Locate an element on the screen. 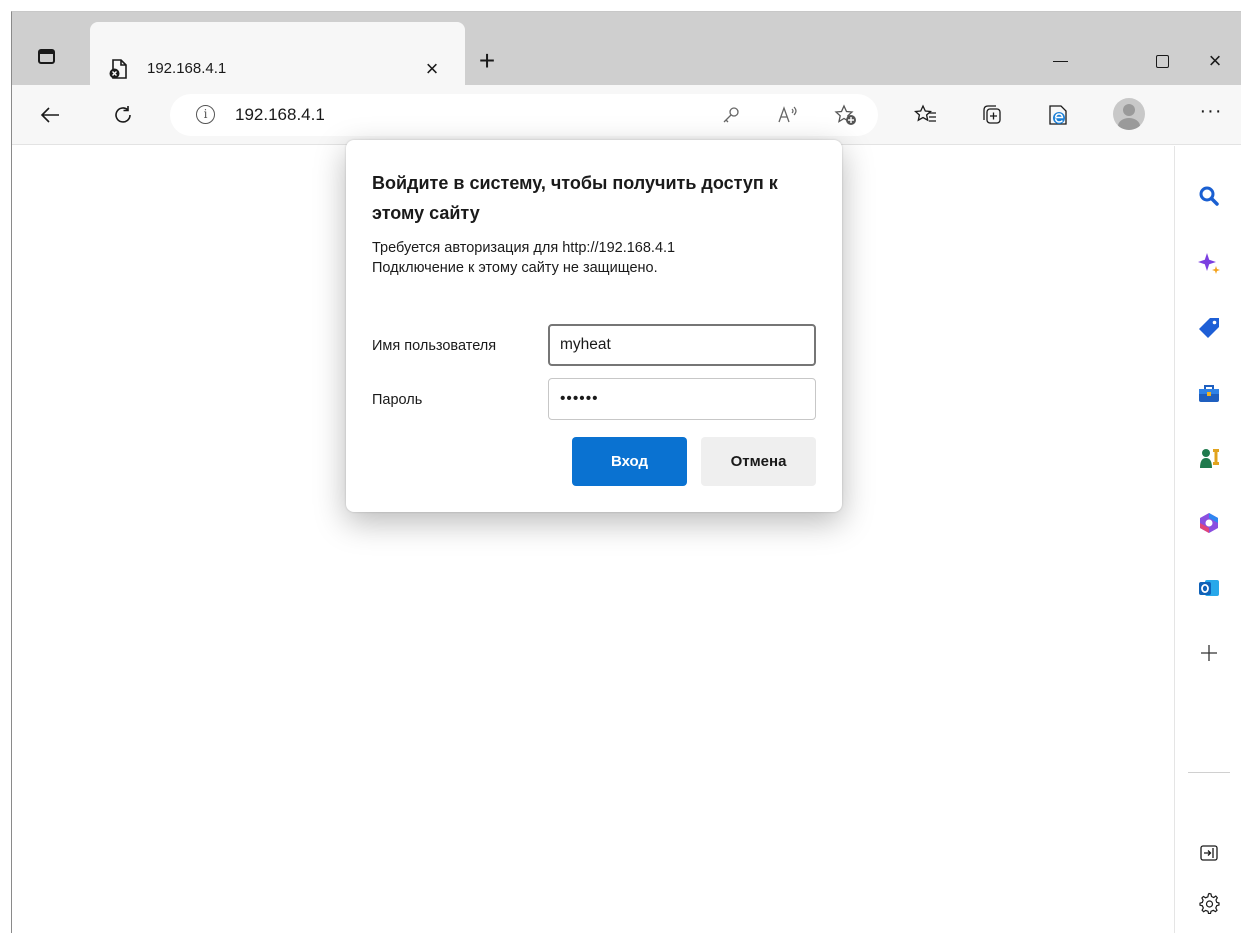 The width and height of the screenshot is (1241, 933). search-icon is located at coordinates (1209, 196).